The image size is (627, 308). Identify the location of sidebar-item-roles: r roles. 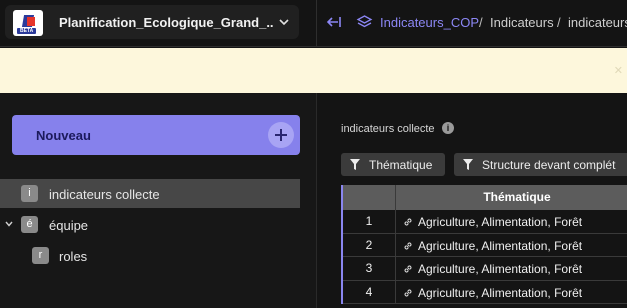
(150, 255).